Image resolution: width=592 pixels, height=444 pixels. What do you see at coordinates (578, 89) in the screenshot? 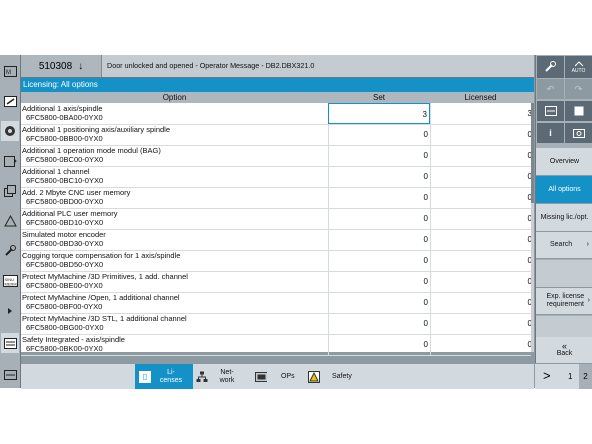
I see `redo-icon: ↷` at bounding box center [578, 89].